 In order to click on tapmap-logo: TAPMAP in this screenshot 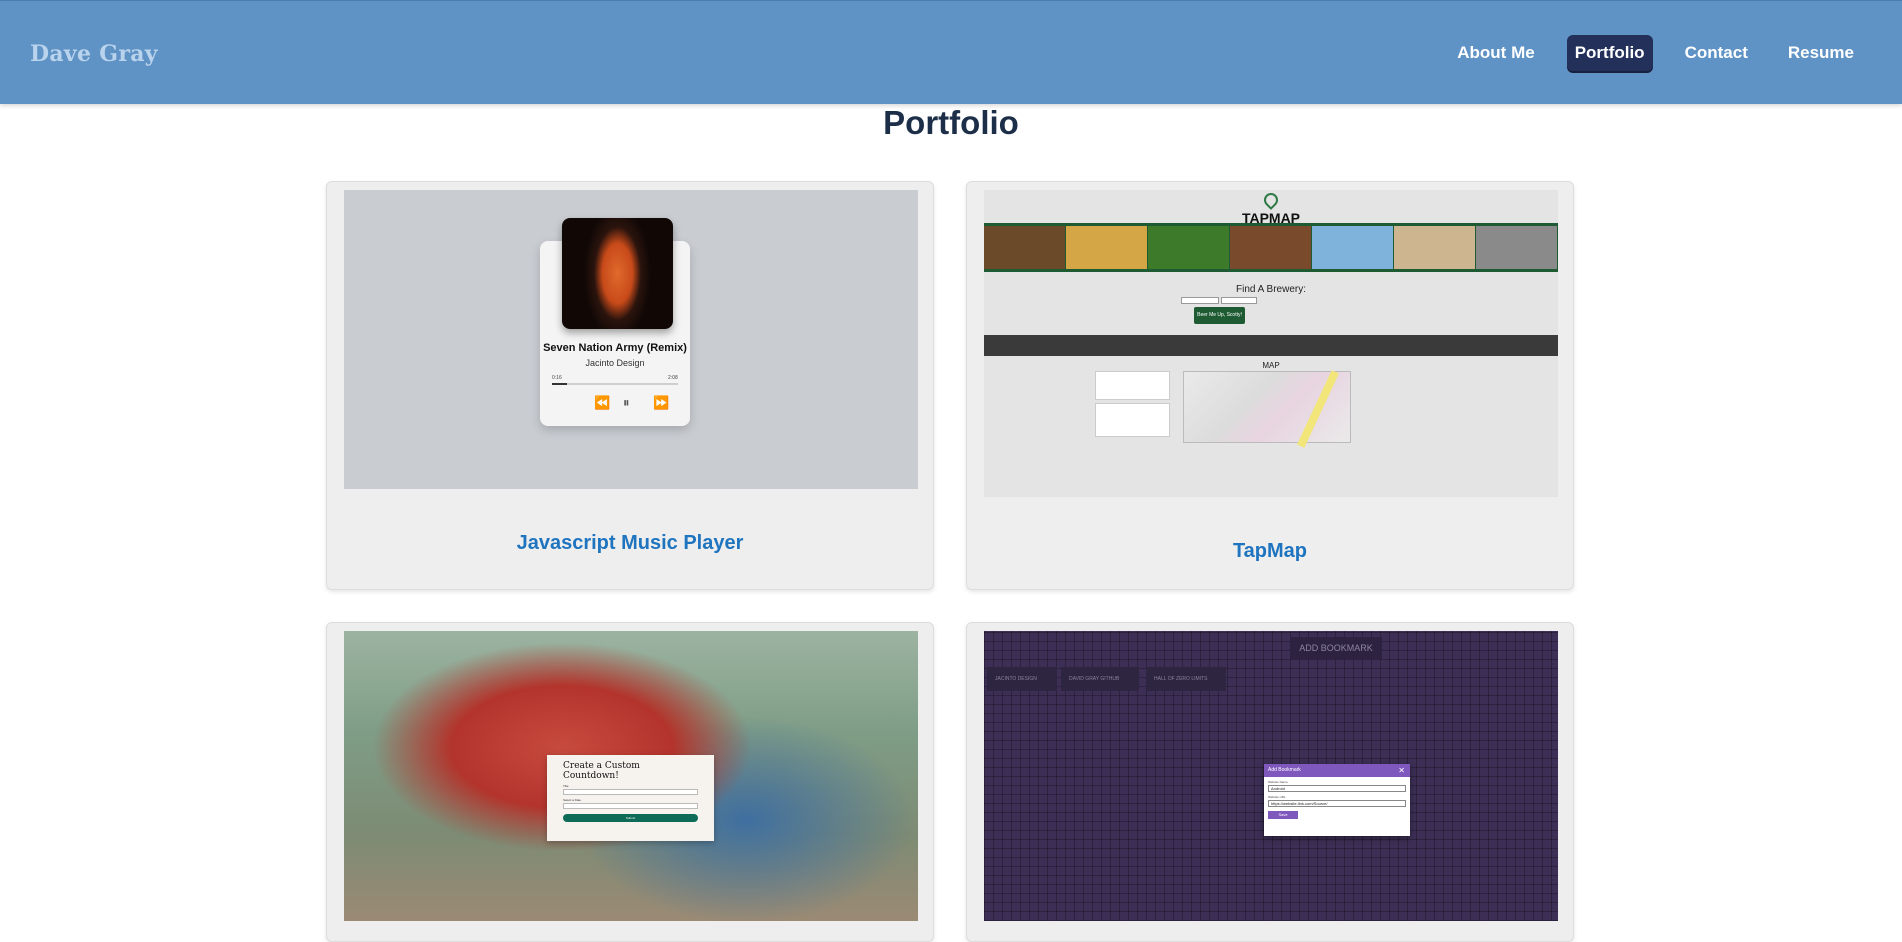, I will do `click(1271, 208)`.